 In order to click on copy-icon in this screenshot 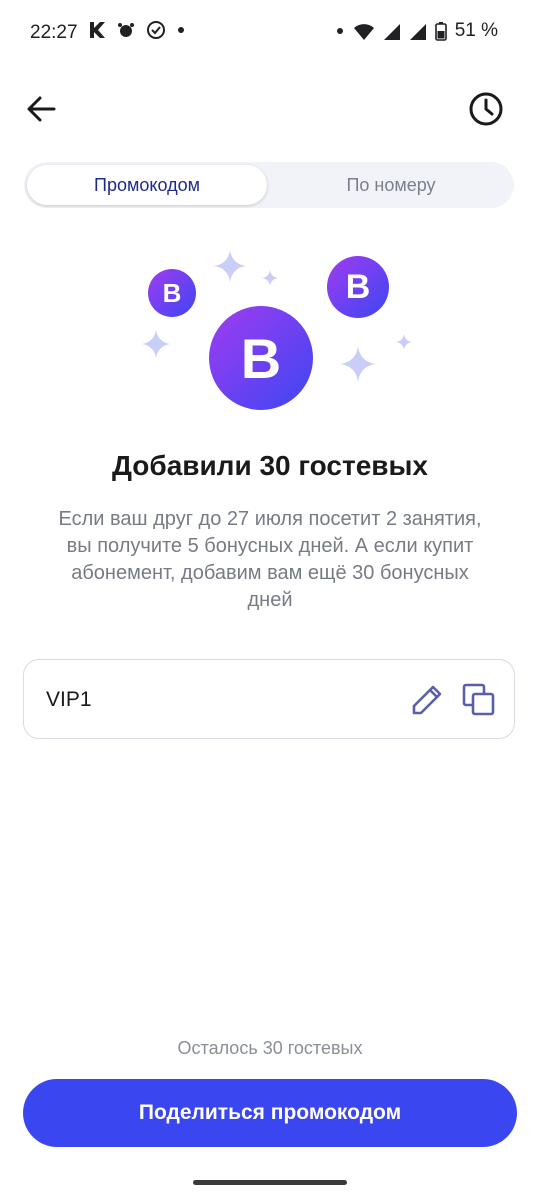, I will do `click(478, 699)`.